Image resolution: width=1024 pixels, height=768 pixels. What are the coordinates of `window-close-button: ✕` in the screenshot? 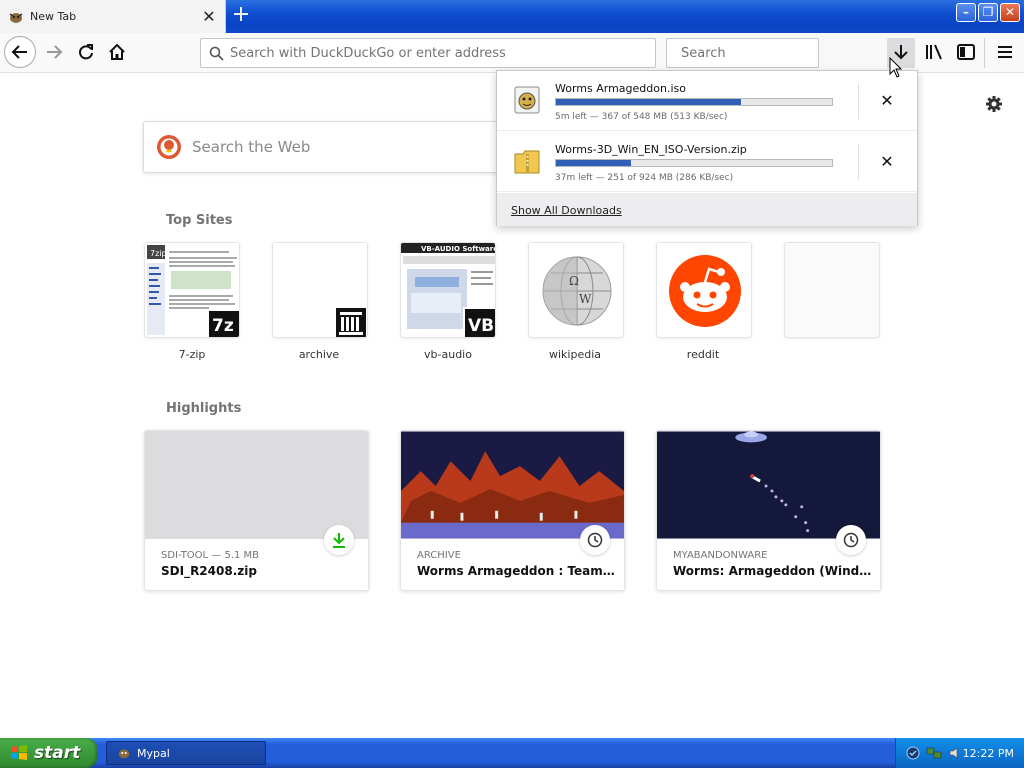 It's located at (1010, 12).